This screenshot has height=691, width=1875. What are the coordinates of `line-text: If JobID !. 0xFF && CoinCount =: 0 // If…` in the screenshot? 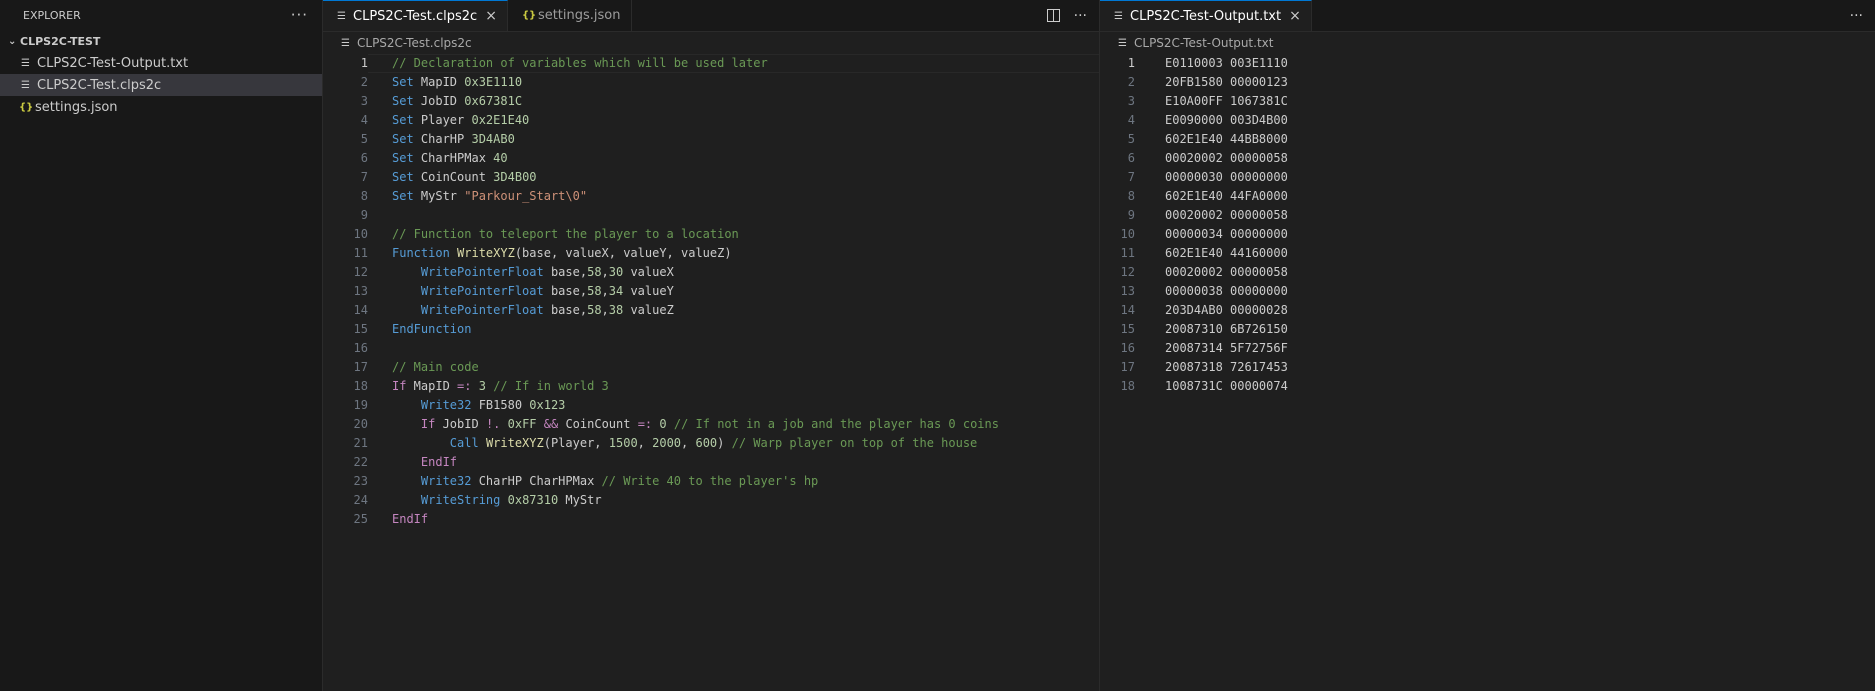 It's located at (733, 424).